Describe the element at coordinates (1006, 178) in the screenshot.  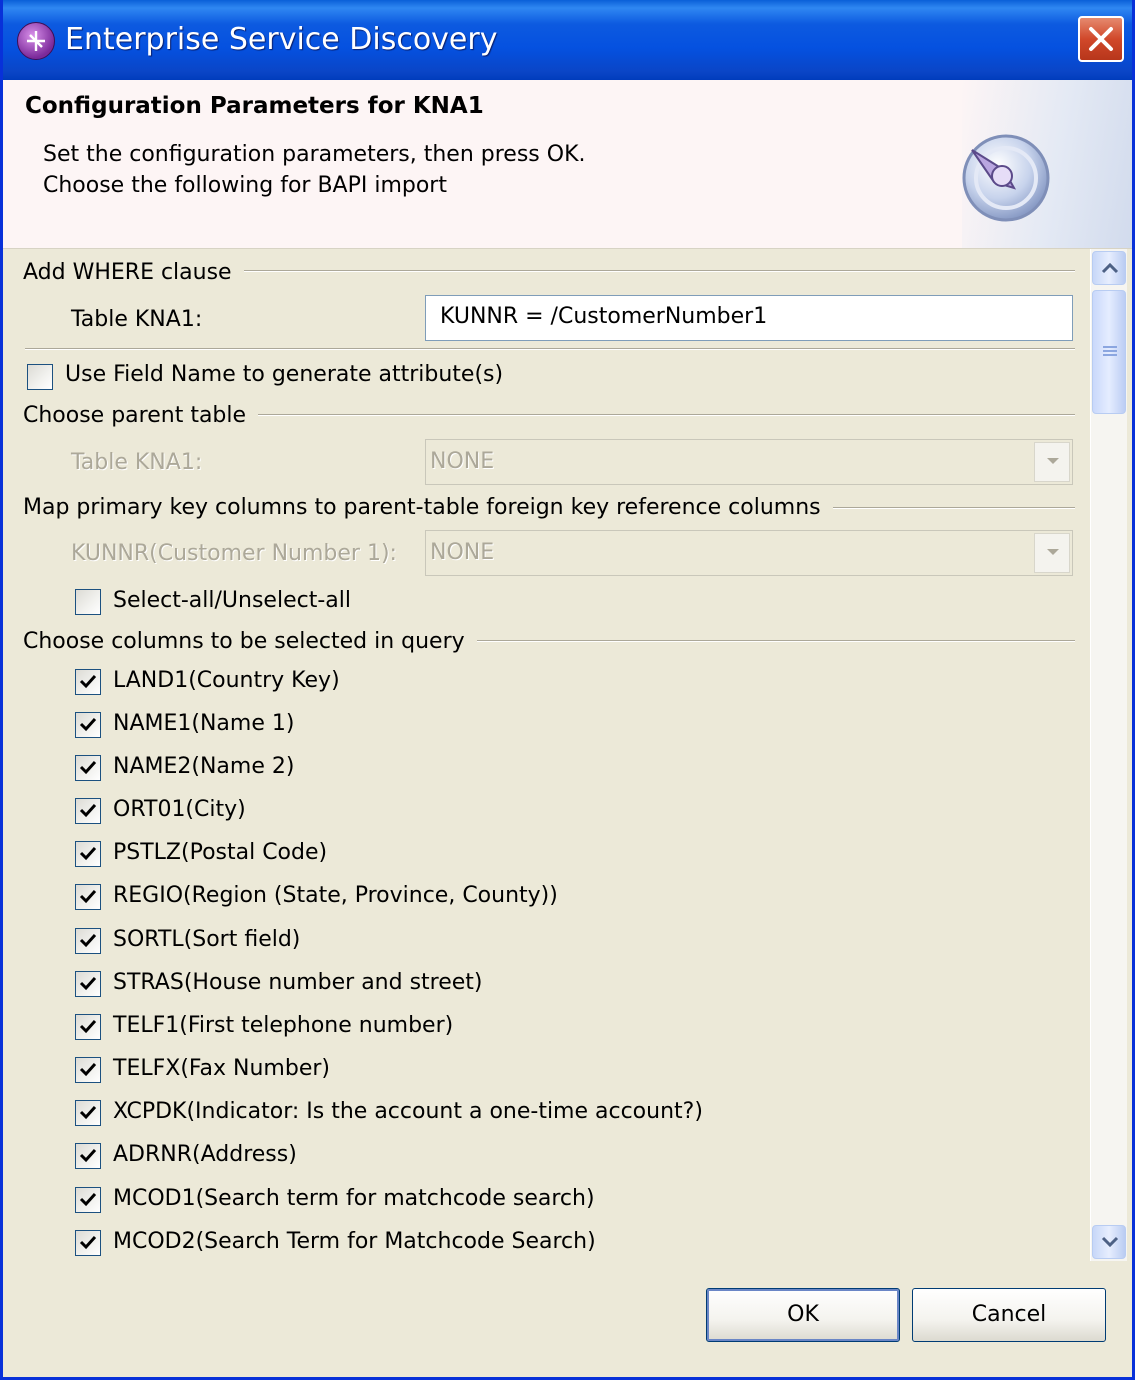
I see `discovery-wizard-icon` at that location.